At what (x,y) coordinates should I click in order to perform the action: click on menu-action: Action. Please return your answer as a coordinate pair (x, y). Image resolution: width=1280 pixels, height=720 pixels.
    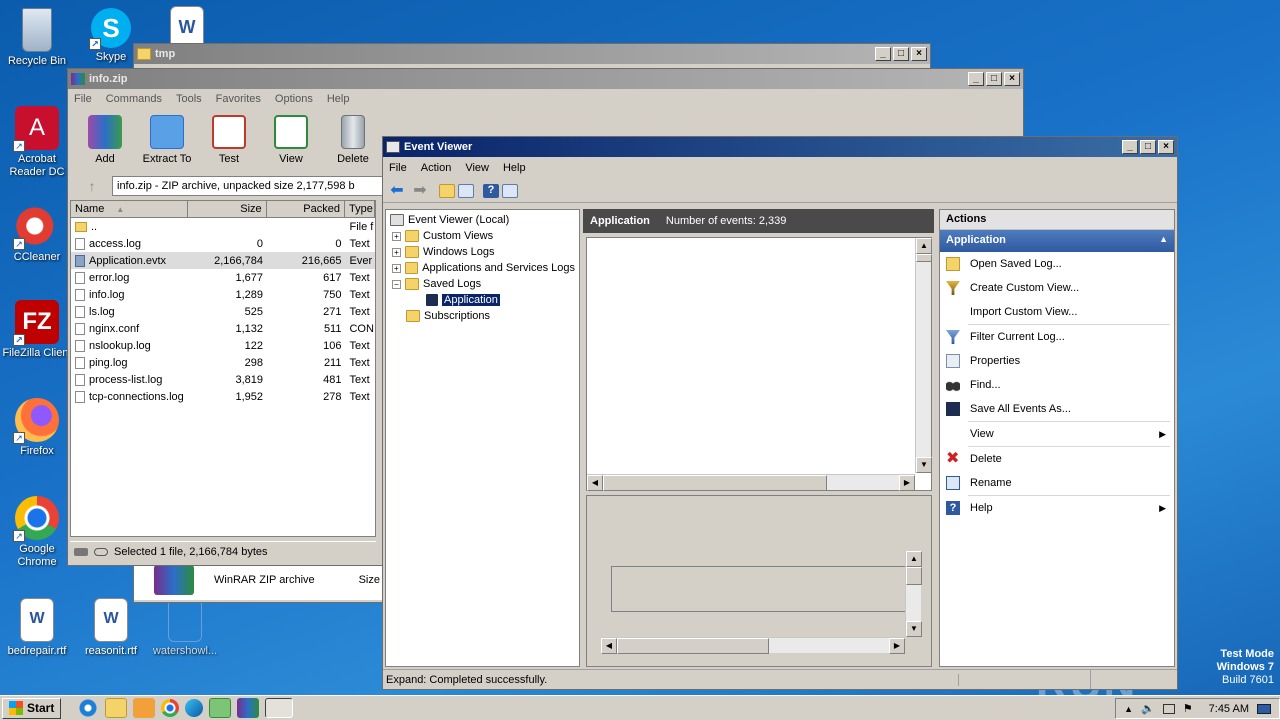
    Looking at the image, I should click on (436, 168).